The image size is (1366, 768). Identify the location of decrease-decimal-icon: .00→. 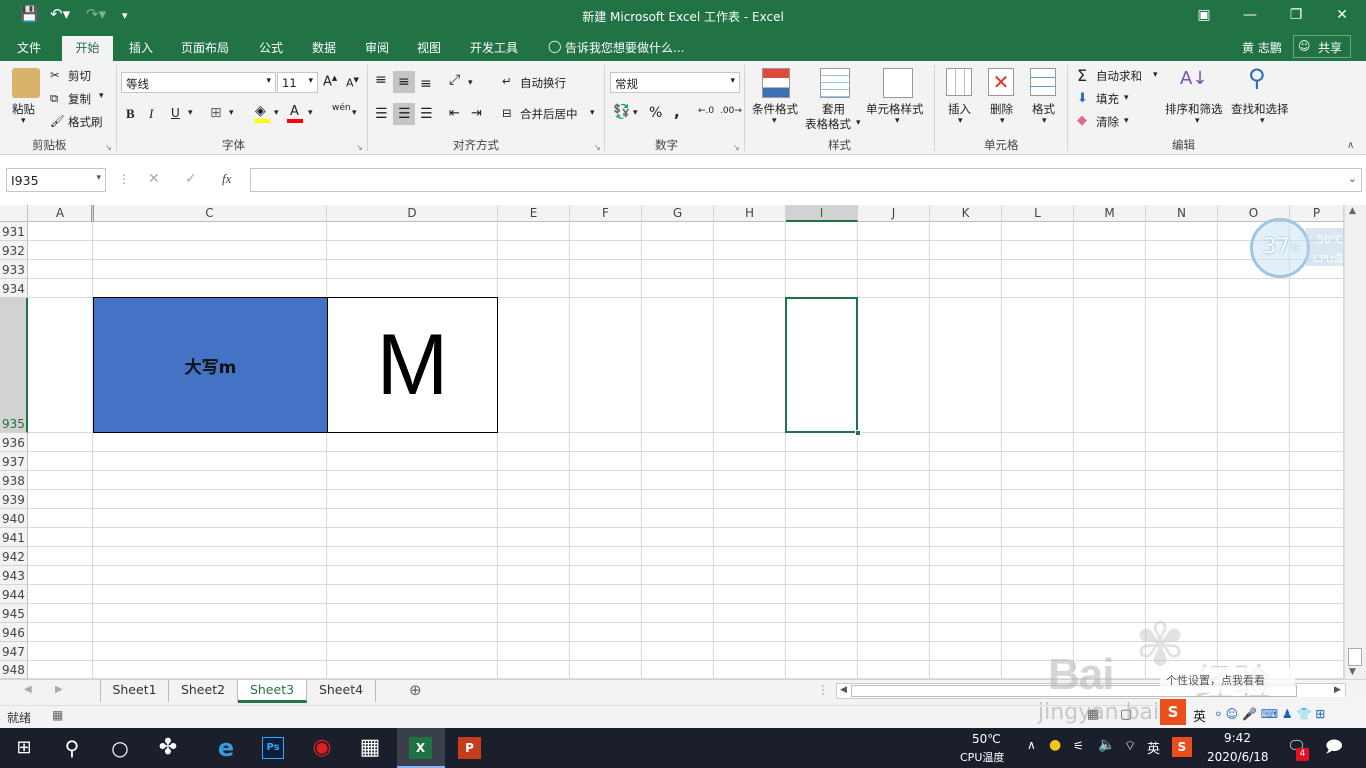
(731, 111).